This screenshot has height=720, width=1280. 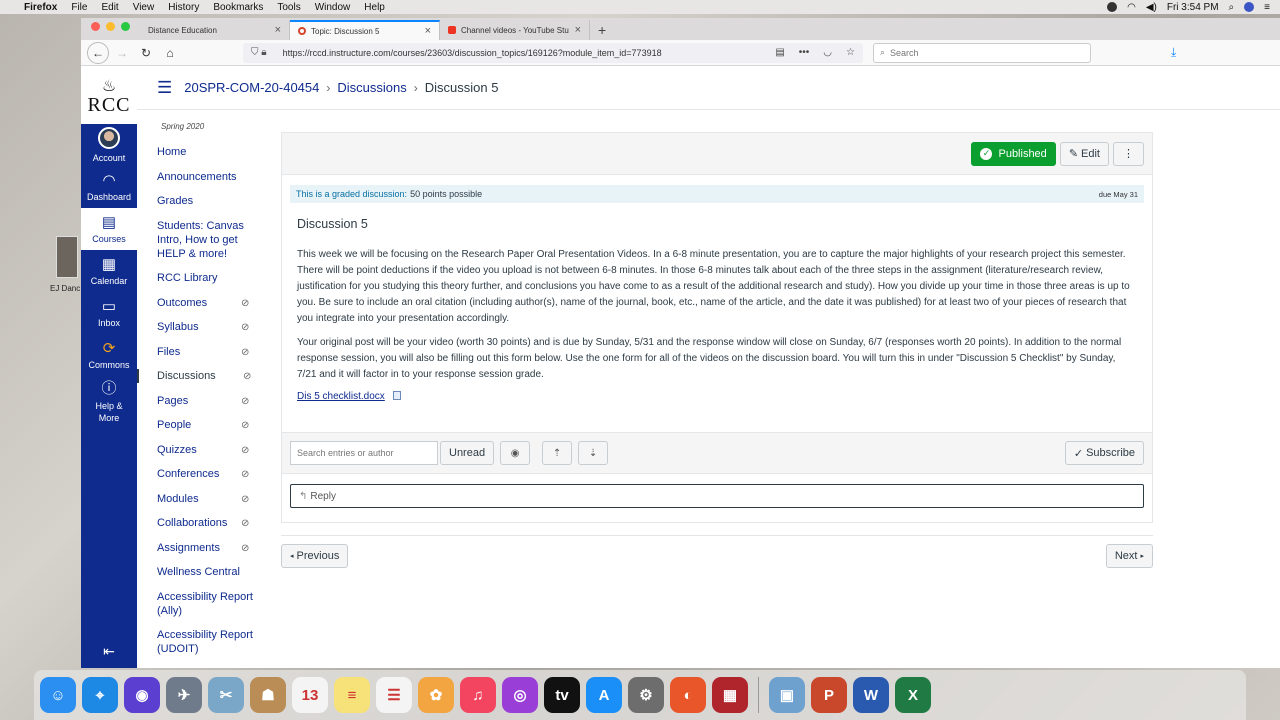 I want to click on dock-app-tv-icon: tv, so click(x=562, y=695).